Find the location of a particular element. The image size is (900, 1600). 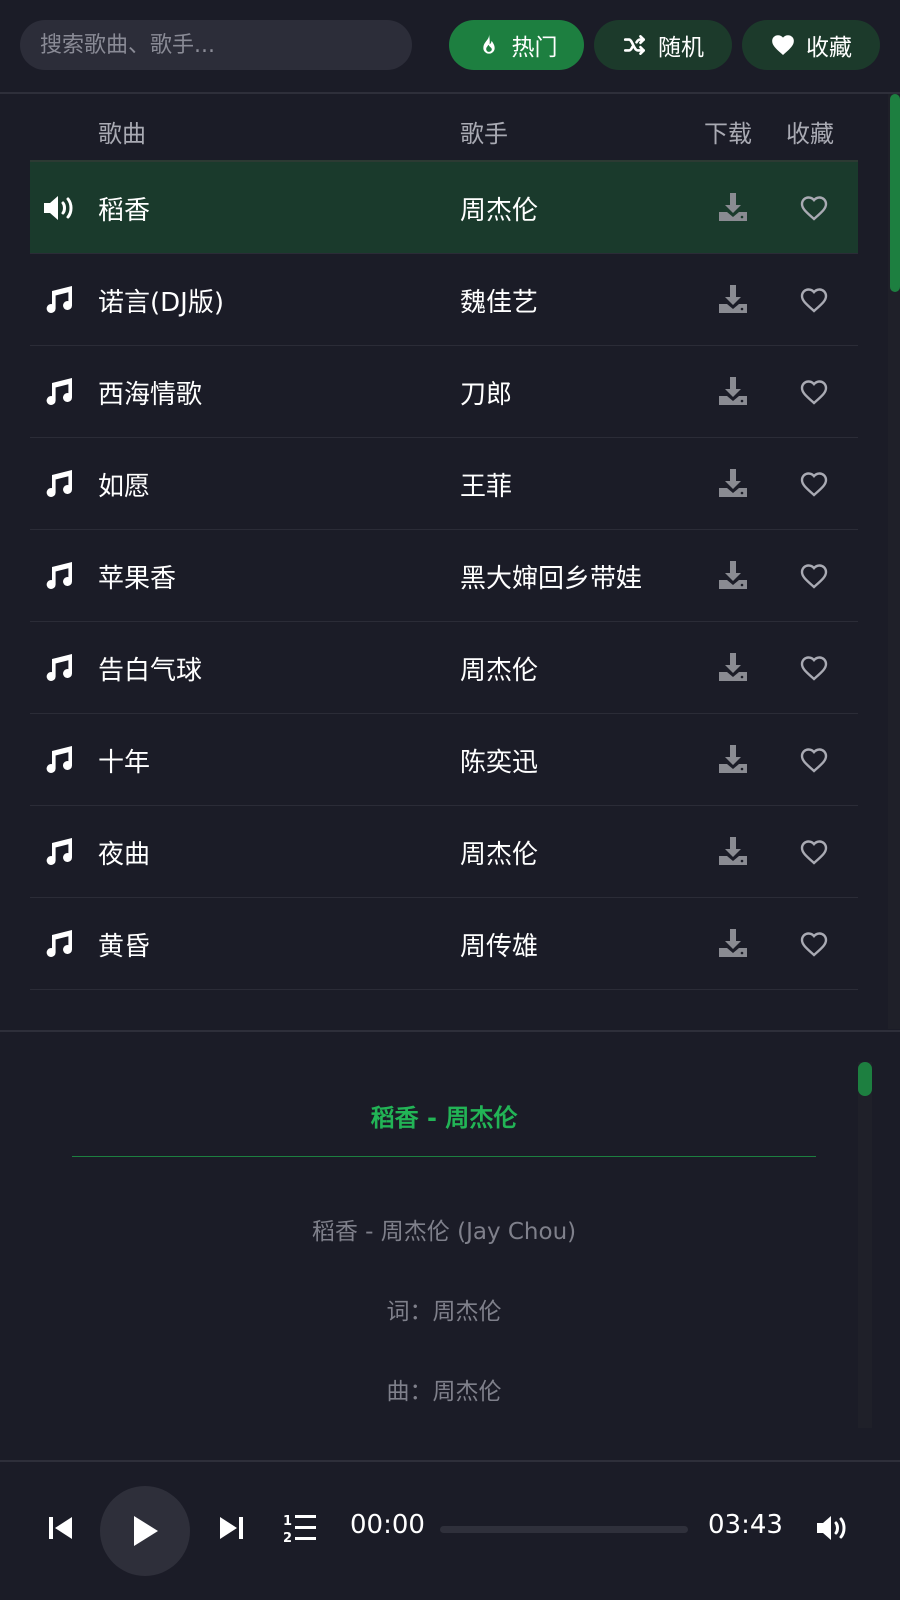

search-input is located at coordinates (216, 45).